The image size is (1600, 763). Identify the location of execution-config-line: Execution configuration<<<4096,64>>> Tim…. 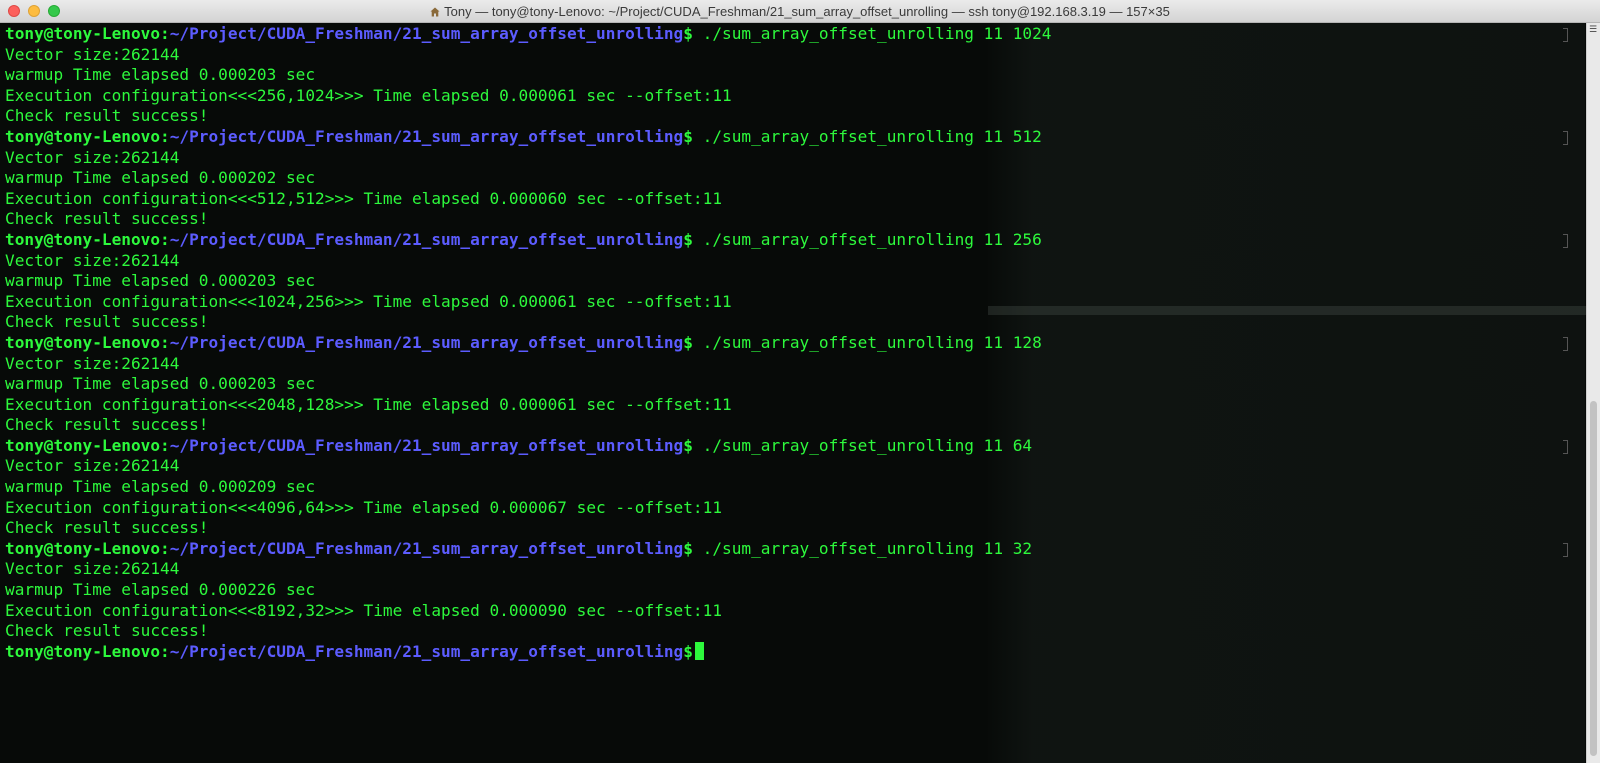
(364, 507).